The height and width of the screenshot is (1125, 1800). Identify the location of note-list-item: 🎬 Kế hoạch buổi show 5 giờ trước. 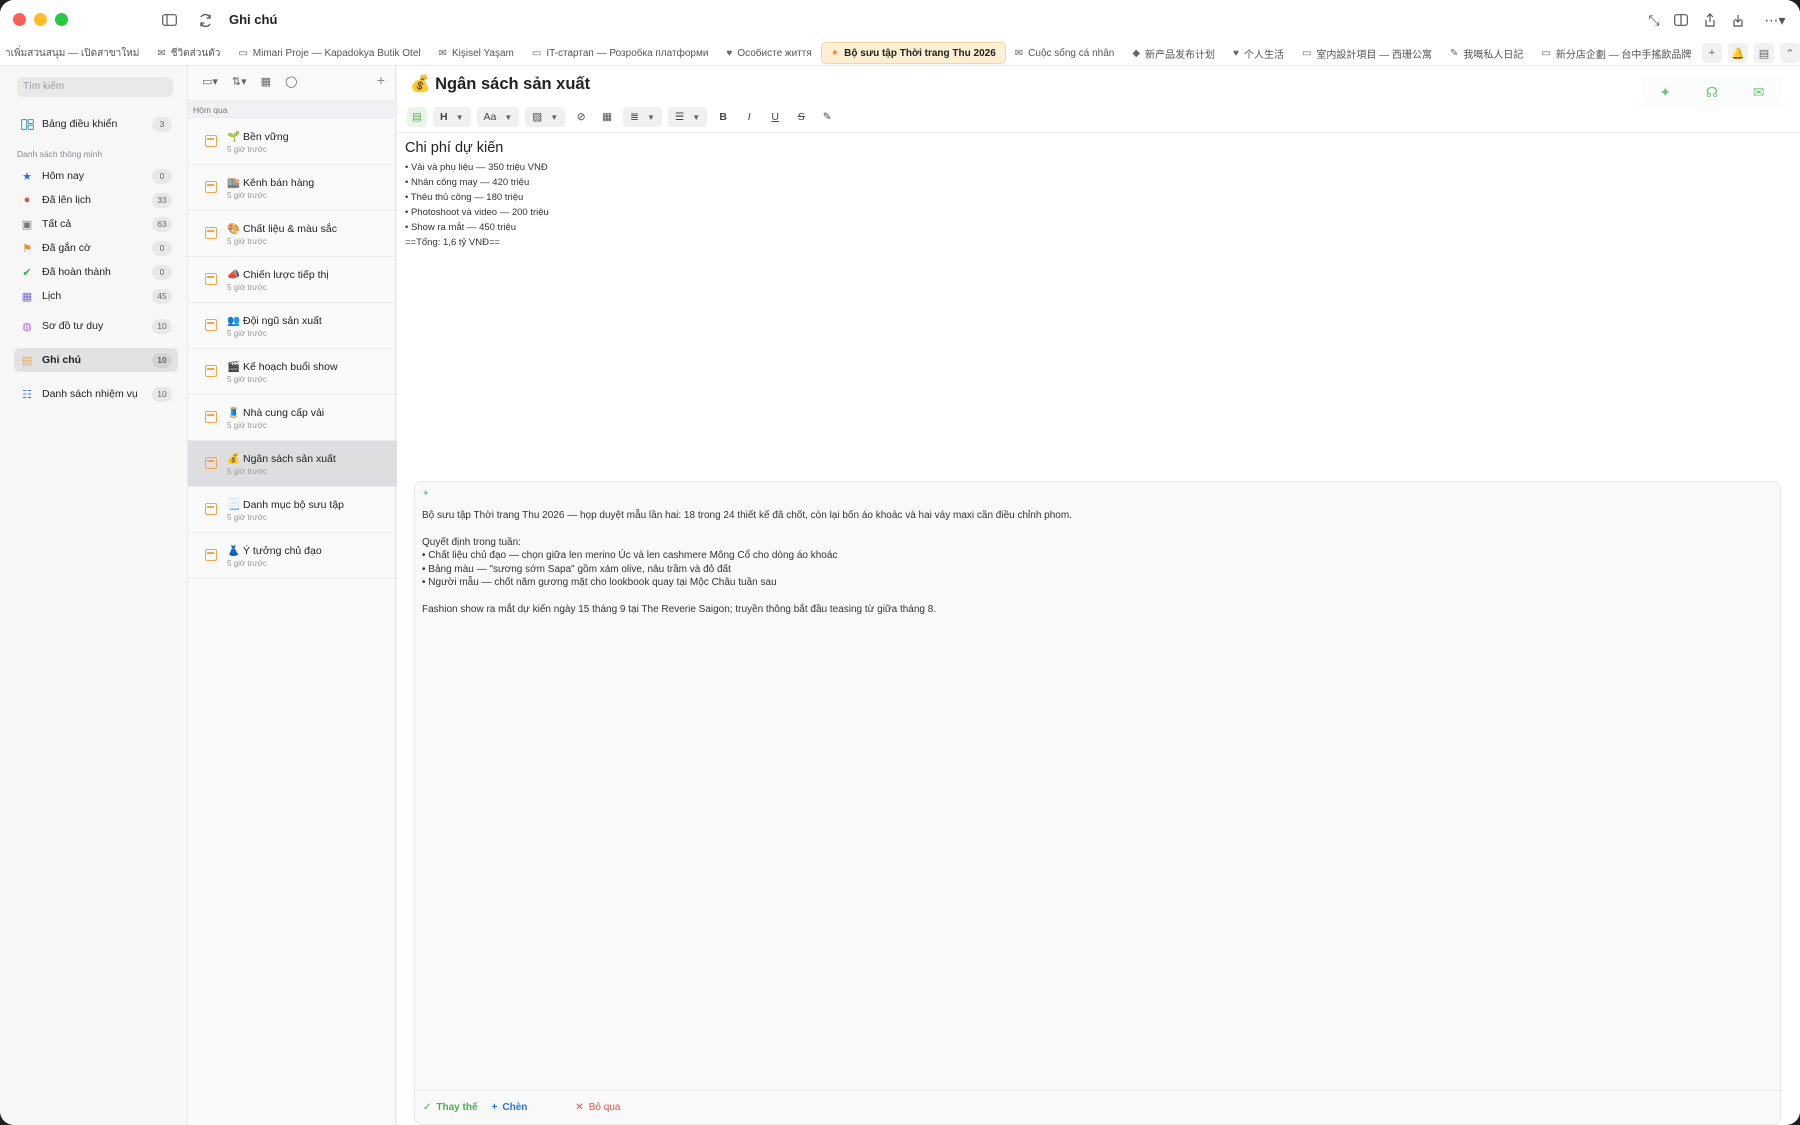
(292, 372).